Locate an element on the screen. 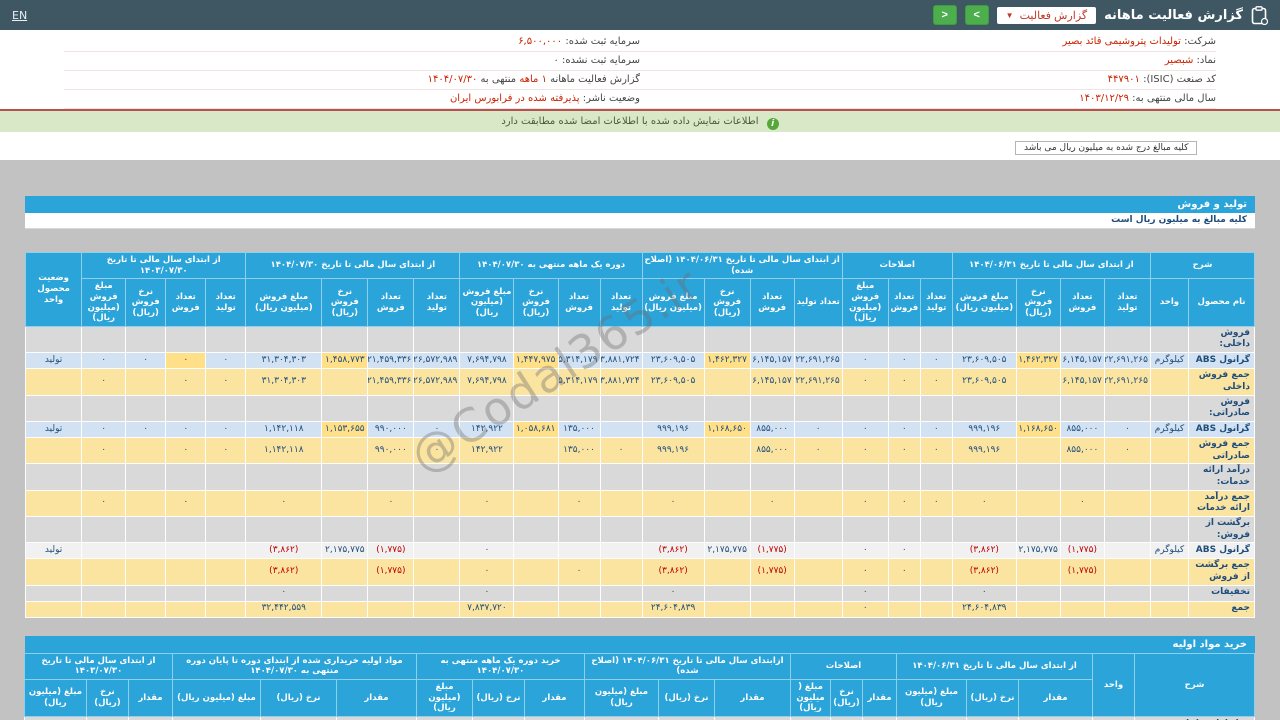 The height and width of the screenshot is (720, 1280). value-cell: ۹۹۹,۱۹۶ is located at coordinates (673, 450).